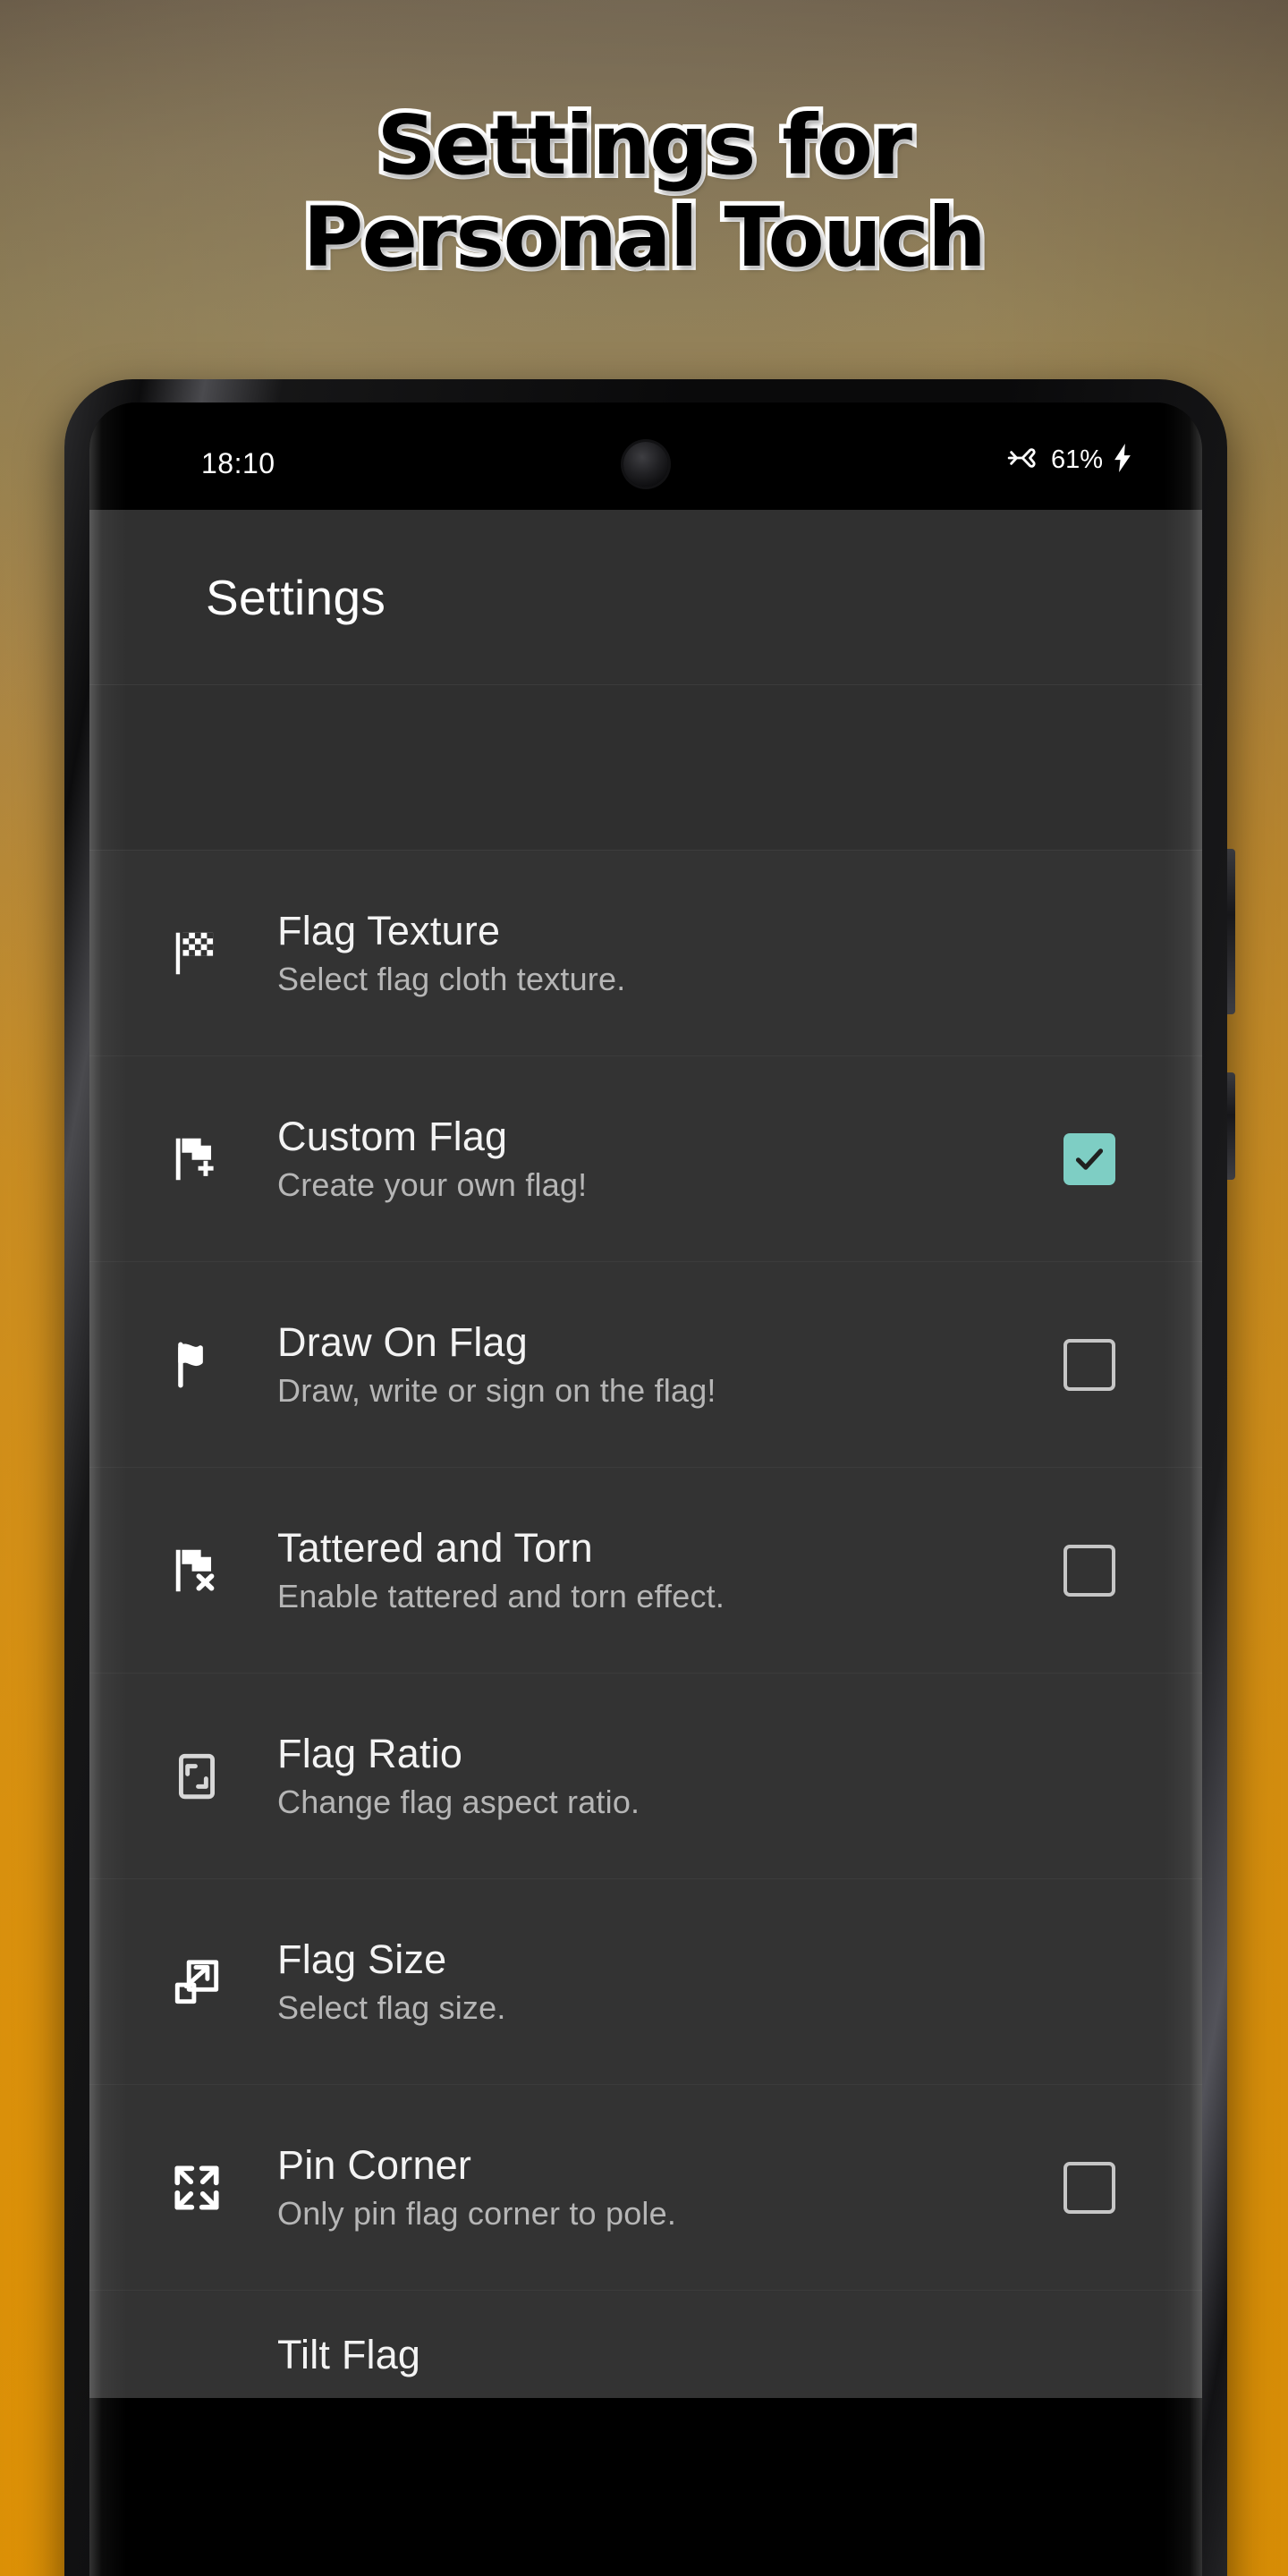  Describe the element at coordinates (451, 978) in the screenshot. I see `list-item-subtitle: Select flag cloth texture.` at that location.